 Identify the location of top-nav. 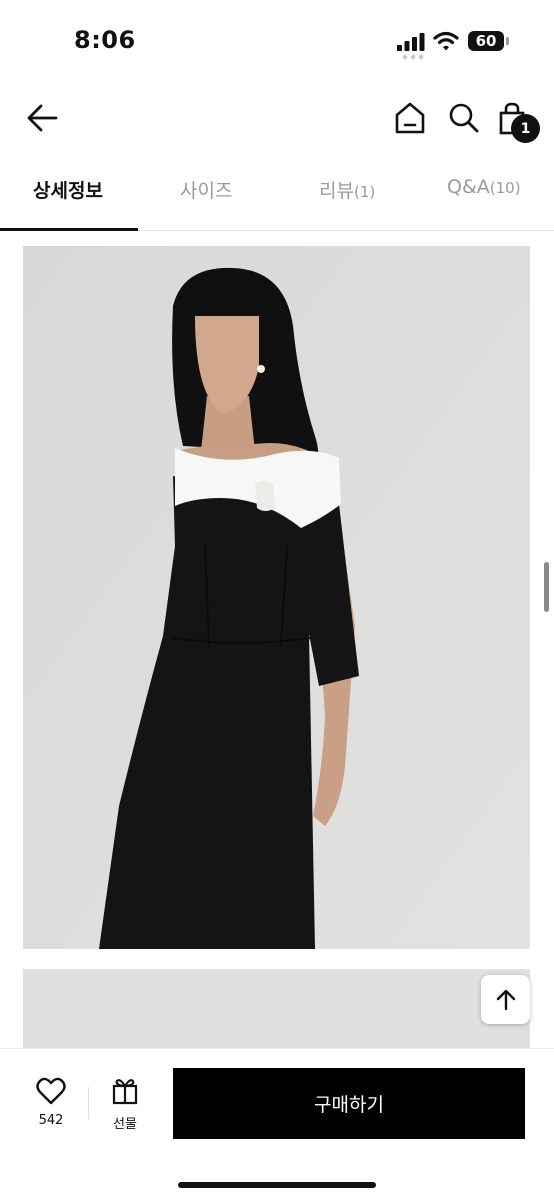
(277, 120).